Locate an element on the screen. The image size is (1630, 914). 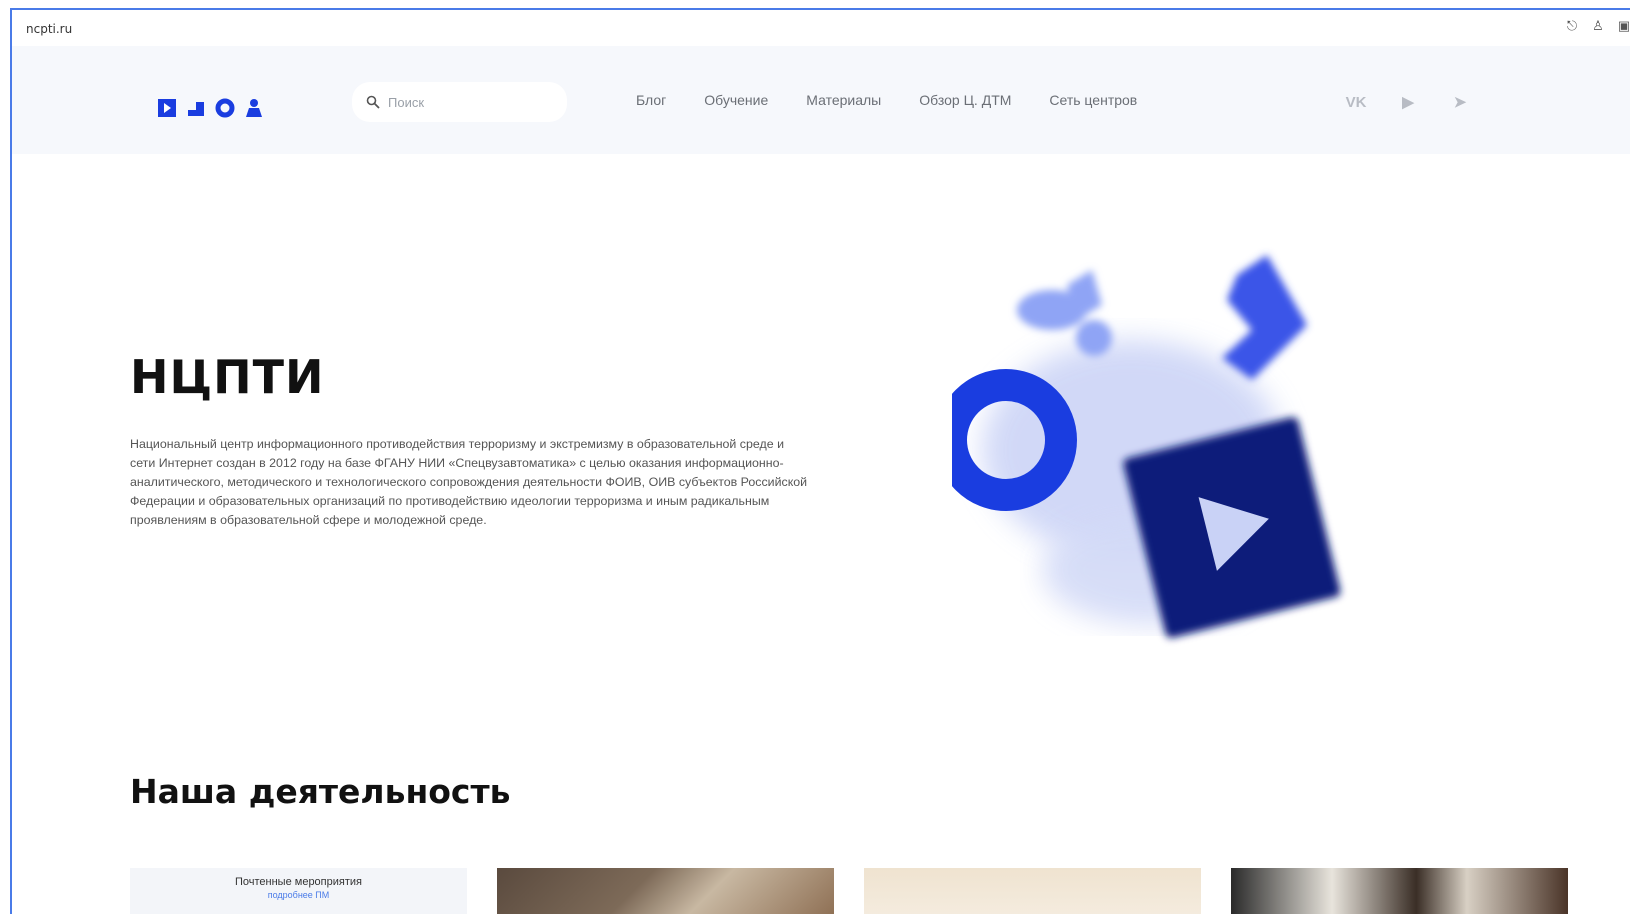
telegram-icon: ➤ is located at coordinates (1460, 102).